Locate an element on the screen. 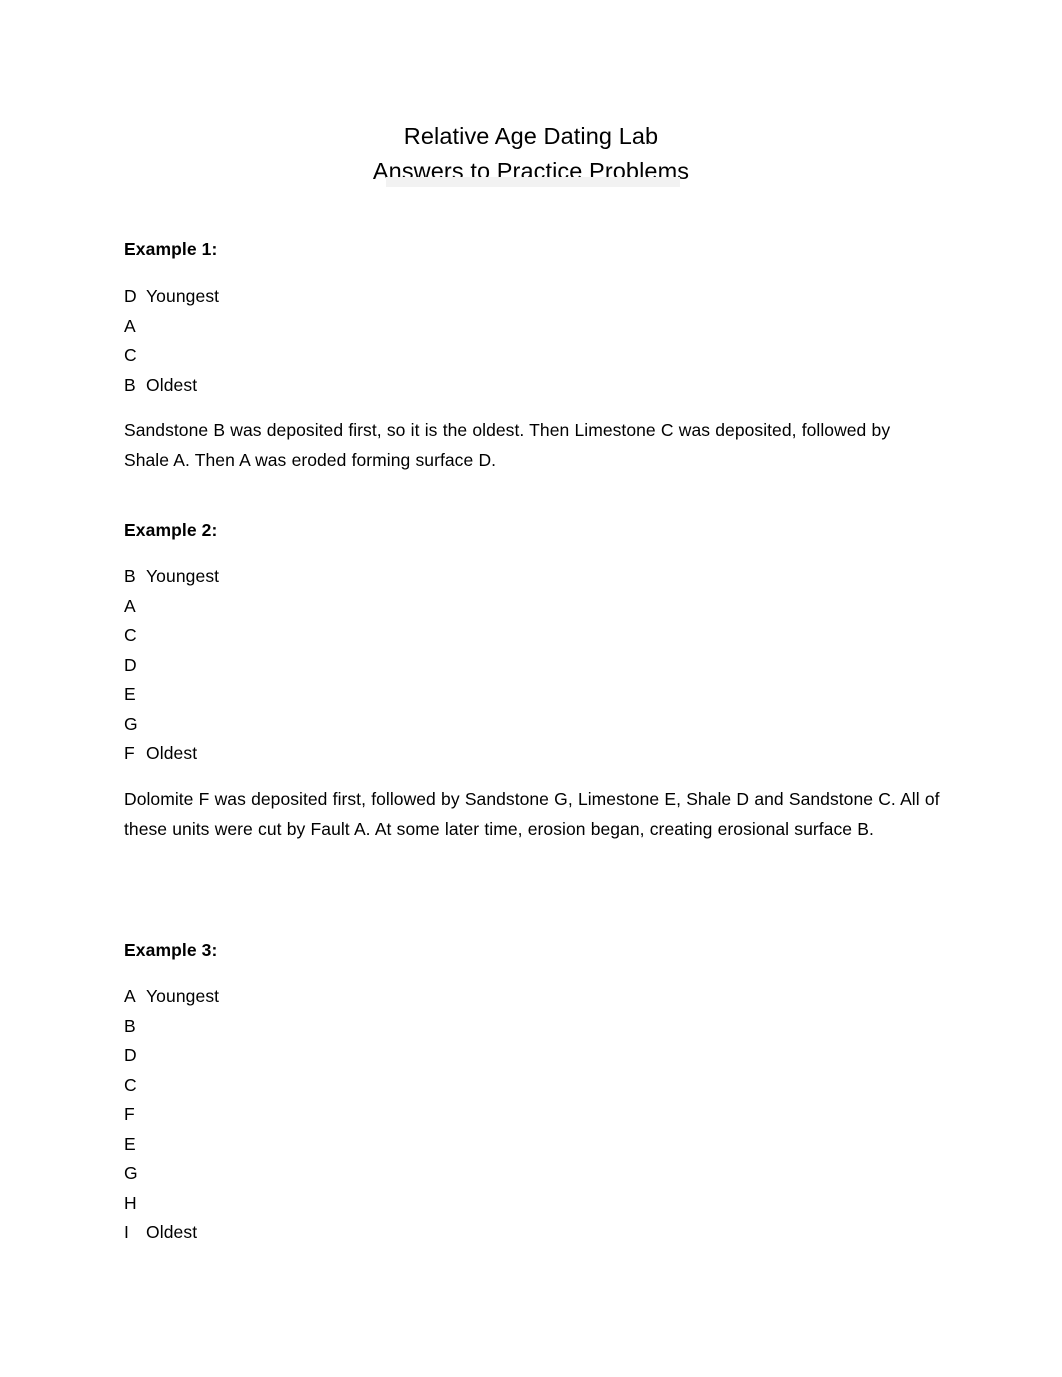 The height and width of the screenshot is (1377, 1062). list-item: B is located at coordinates (539, 1027).